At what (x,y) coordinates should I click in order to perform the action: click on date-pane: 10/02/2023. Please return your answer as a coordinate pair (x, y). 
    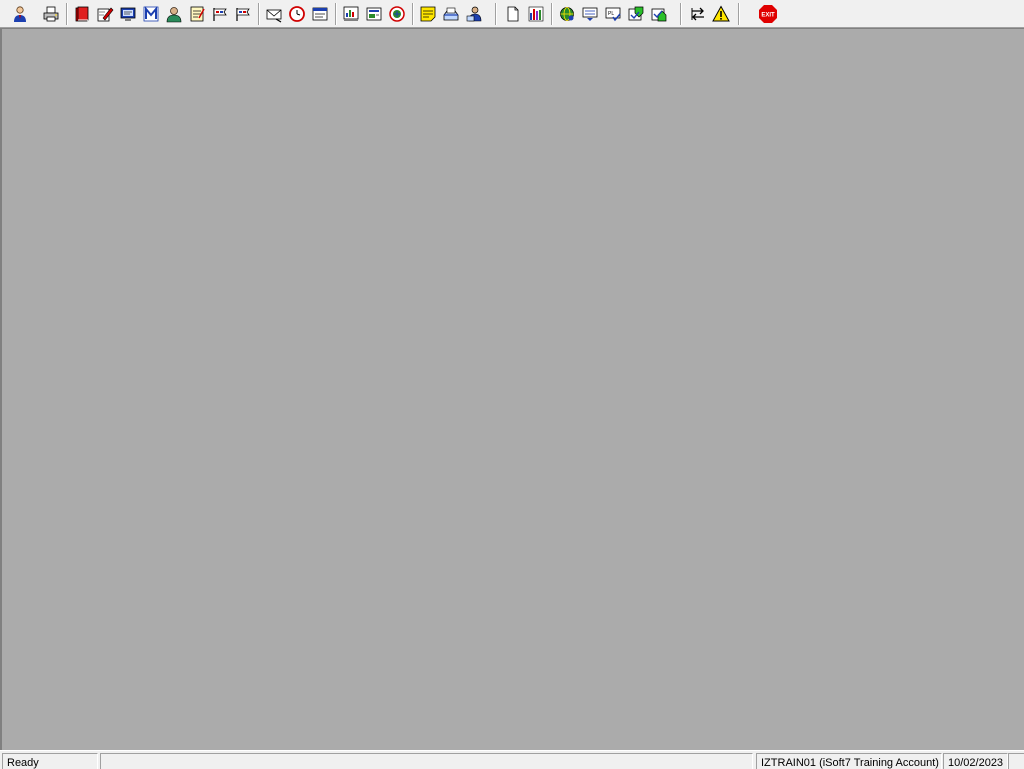
    Looking at the image, I should click on (975, 761).